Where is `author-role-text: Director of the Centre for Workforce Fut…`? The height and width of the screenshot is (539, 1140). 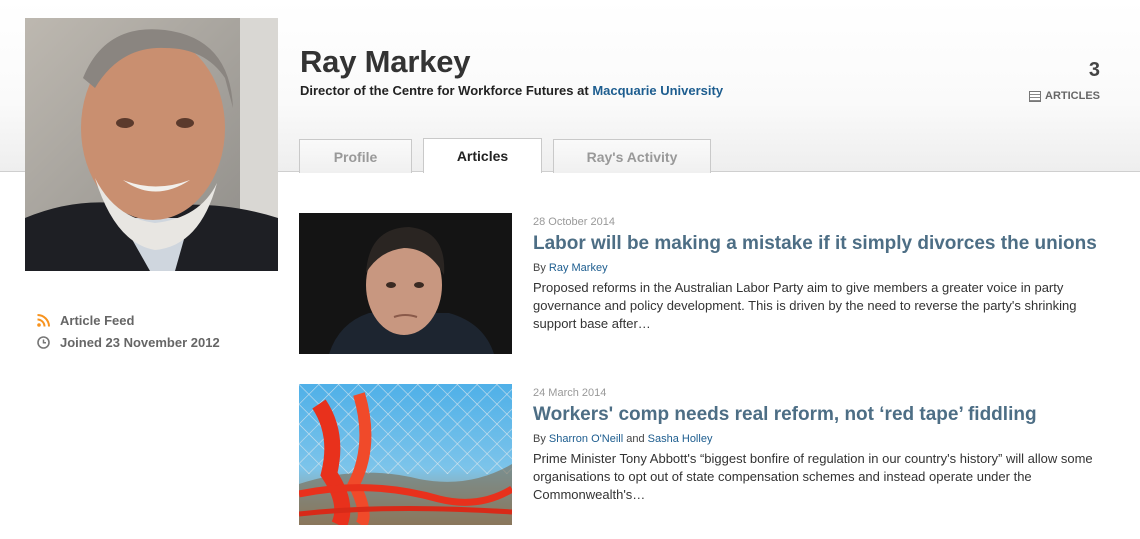
author-role-text: Director of the Centre for Workforce Fut… is located at coordinates (446, 90).